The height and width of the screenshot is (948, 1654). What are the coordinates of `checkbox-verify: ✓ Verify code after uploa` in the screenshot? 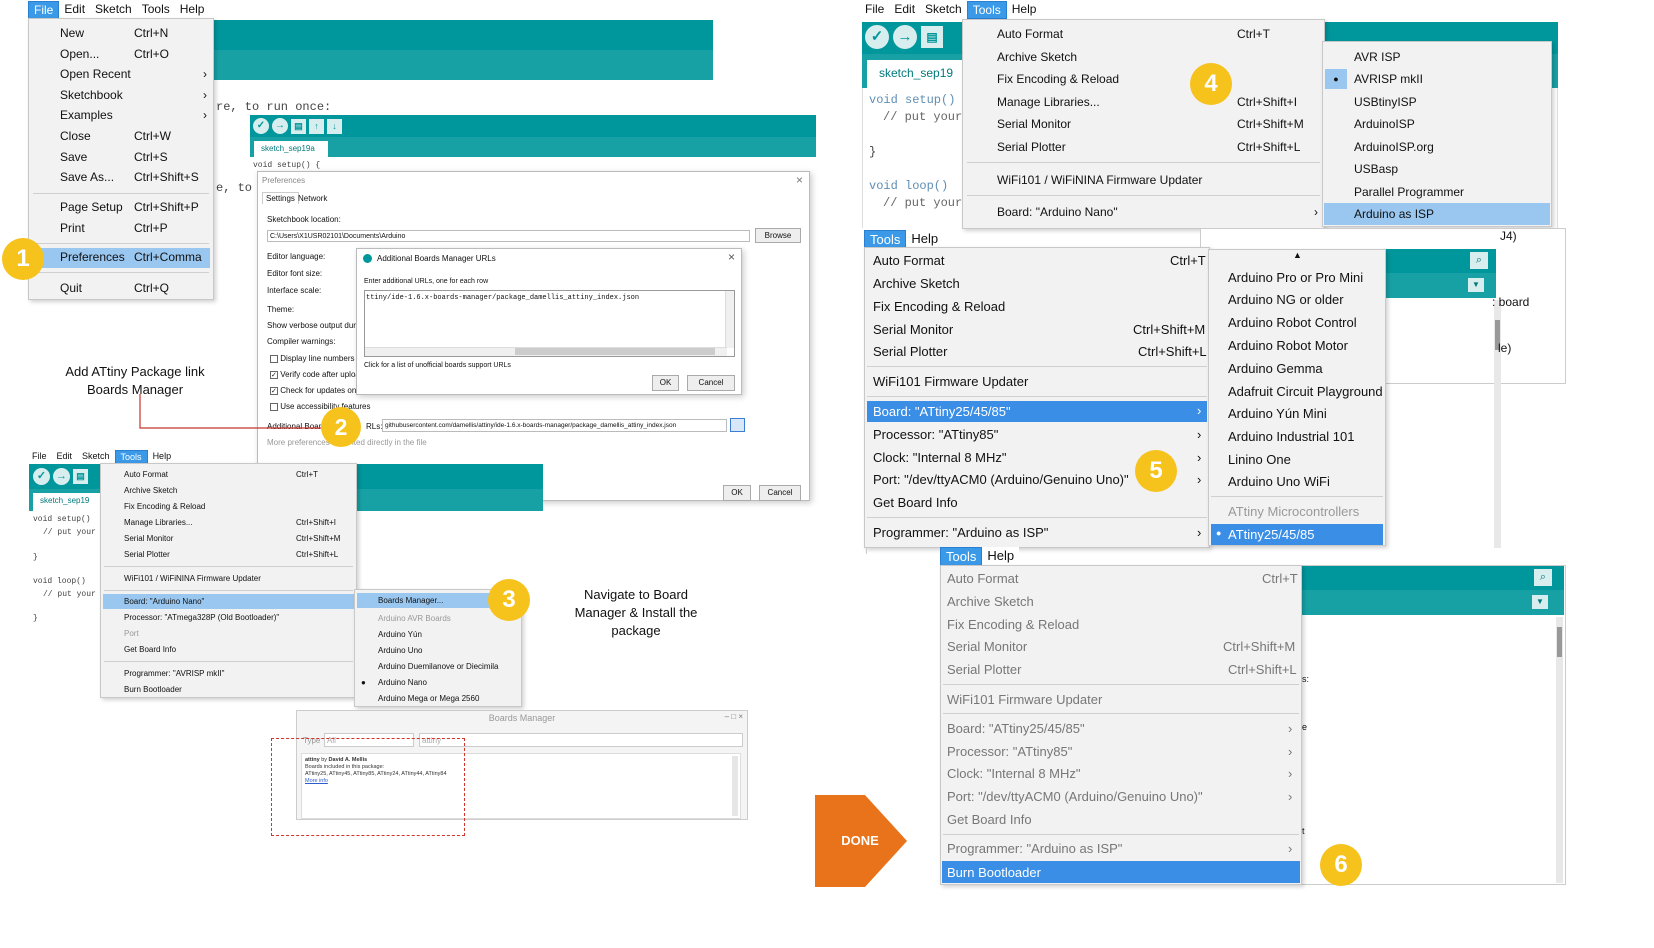 It's located at (315, 374).